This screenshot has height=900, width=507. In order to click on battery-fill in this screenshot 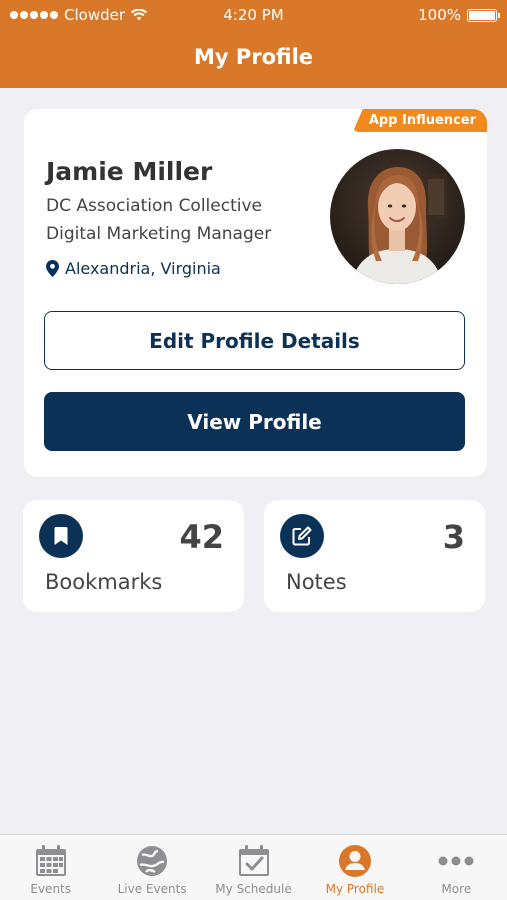, I will do `click(482, 15)`.